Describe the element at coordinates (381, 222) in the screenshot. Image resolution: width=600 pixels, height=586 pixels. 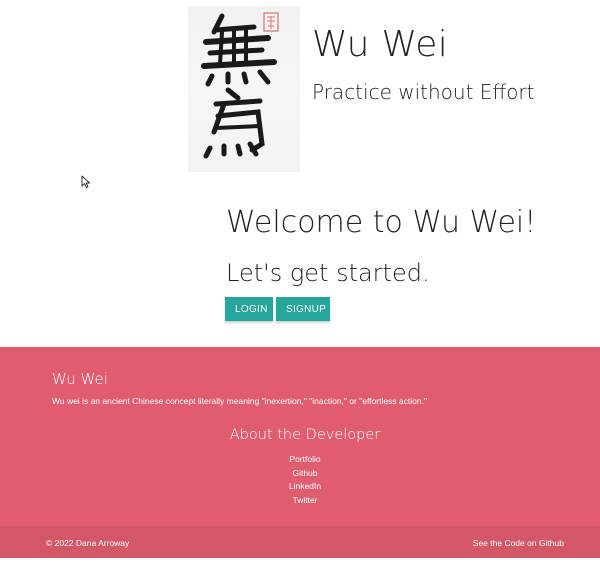
I see `welcome-heading: Welcome to Wu Wei!` at that location.